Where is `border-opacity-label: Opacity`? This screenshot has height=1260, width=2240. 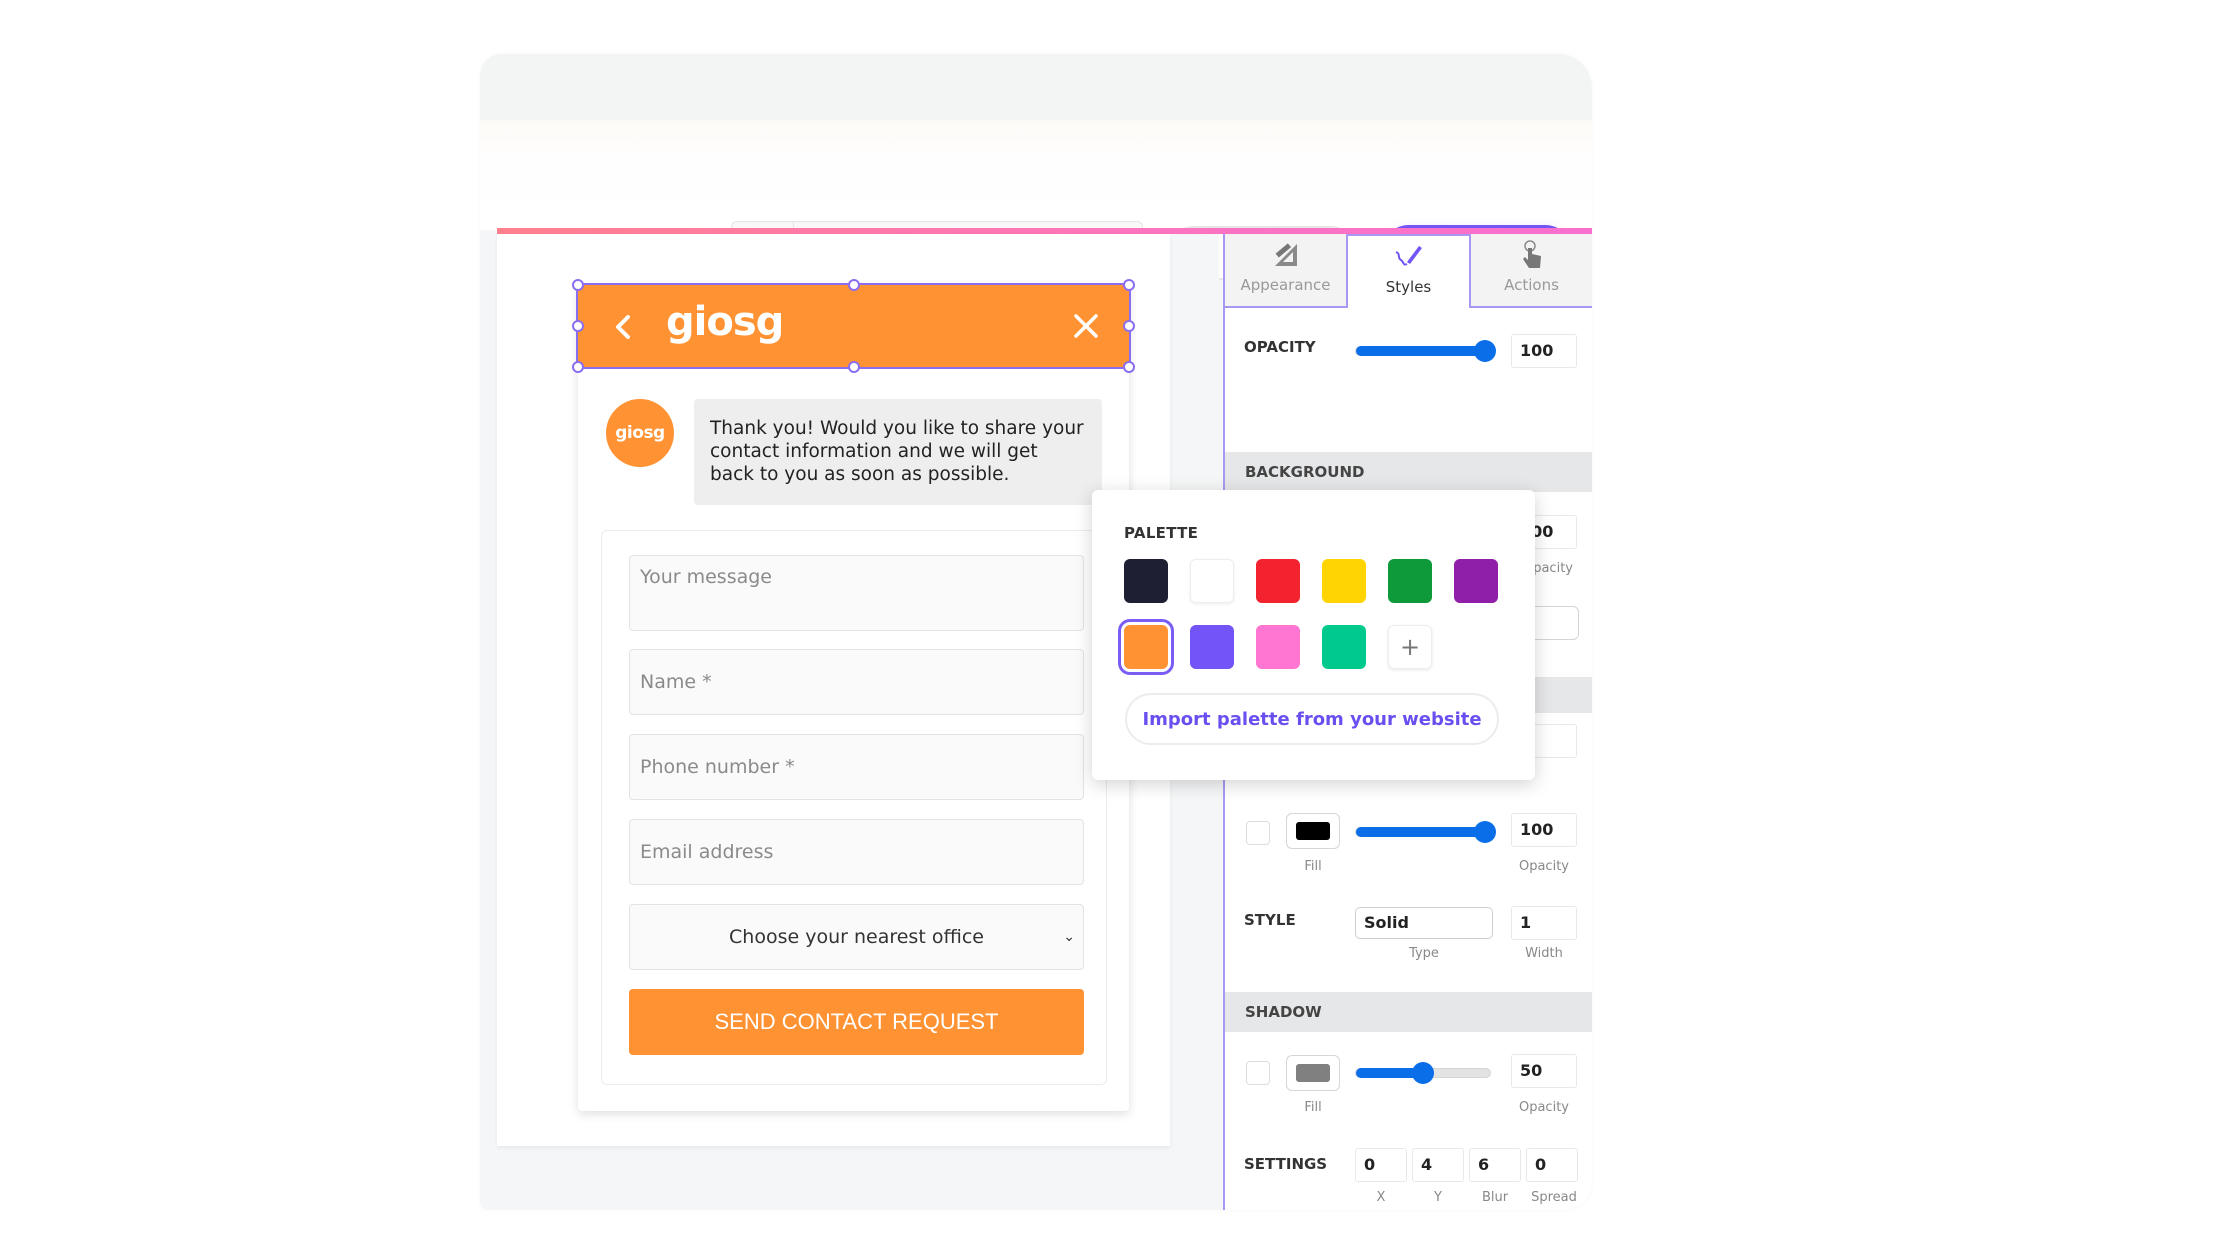
border-opacity-label: Opacity is located at coordinates (1543, 866).